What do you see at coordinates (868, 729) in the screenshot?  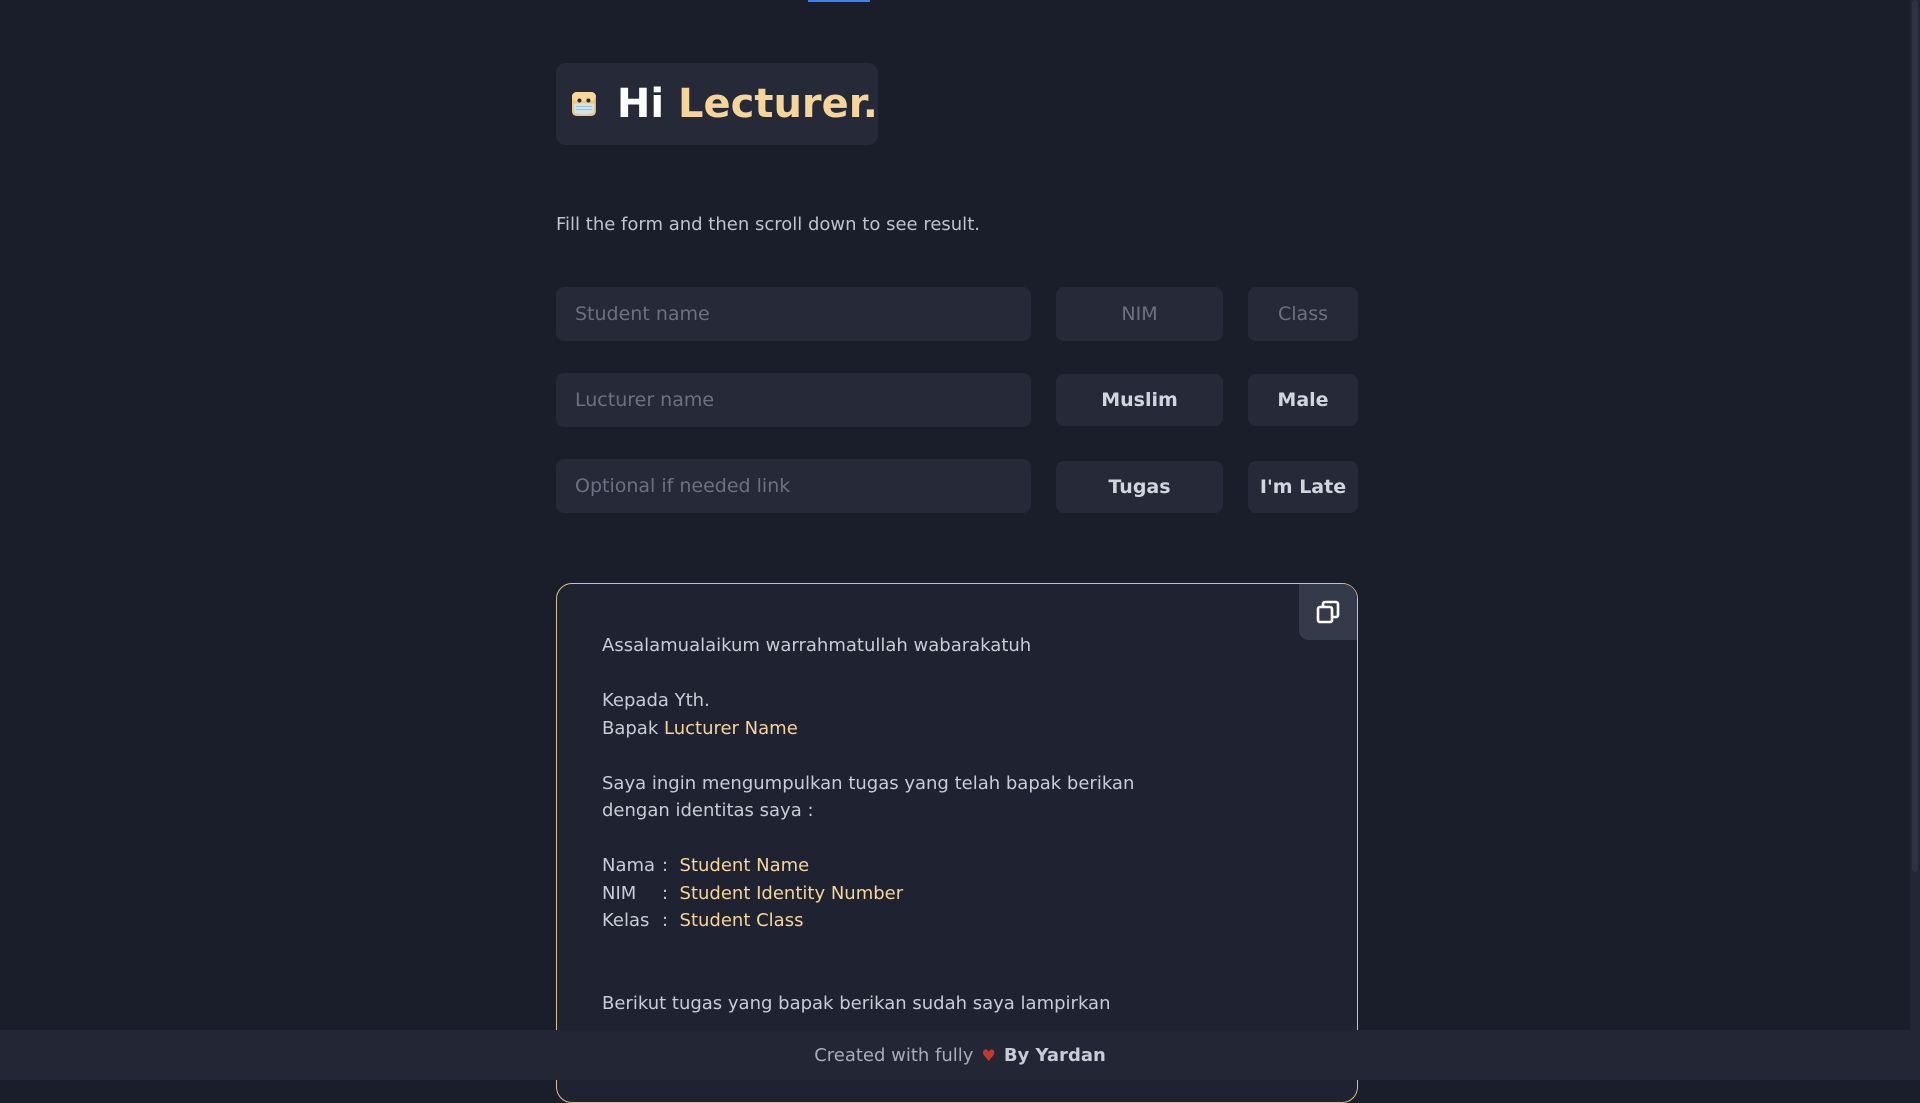 I see `bapak-line: Bapak Lucturer Name` at bounding box center [868, 729].